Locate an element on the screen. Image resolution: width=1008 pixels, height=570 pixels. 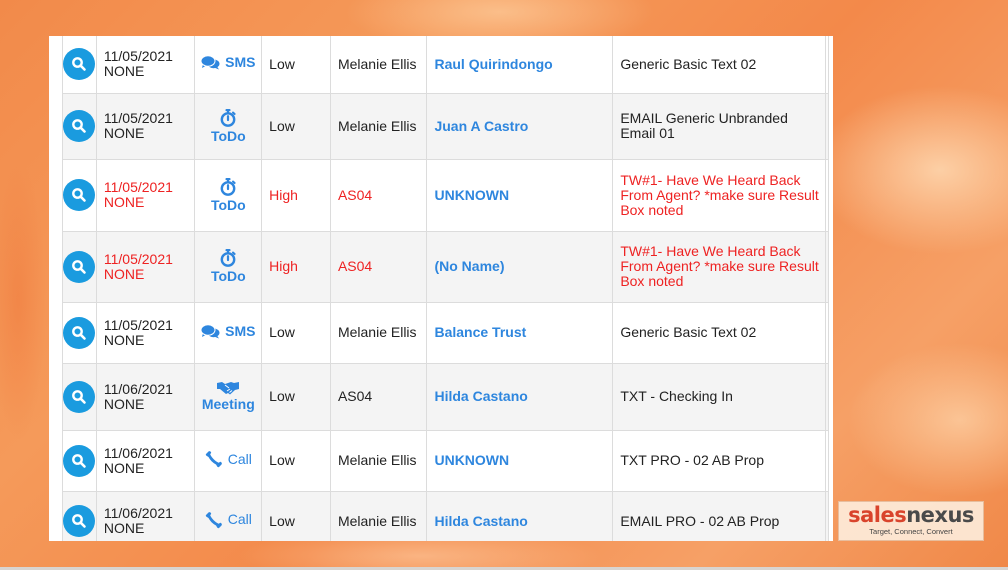
activity-type-label: ToDo is located at coordinates (228, 135).